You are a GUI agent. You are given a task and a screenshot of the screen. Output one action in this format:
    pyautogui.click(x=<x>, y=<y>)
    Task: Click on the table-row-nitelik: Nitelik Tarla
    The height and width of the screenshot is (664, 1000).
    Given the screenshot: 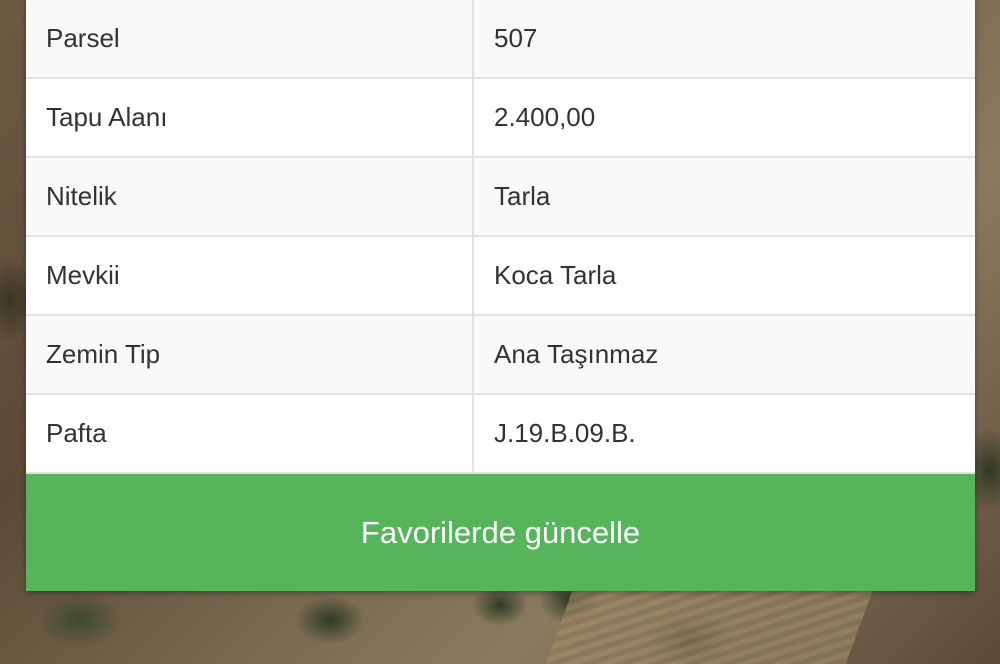 What is the action you would take?
    pyautogui.click(x=500, y=197)
    